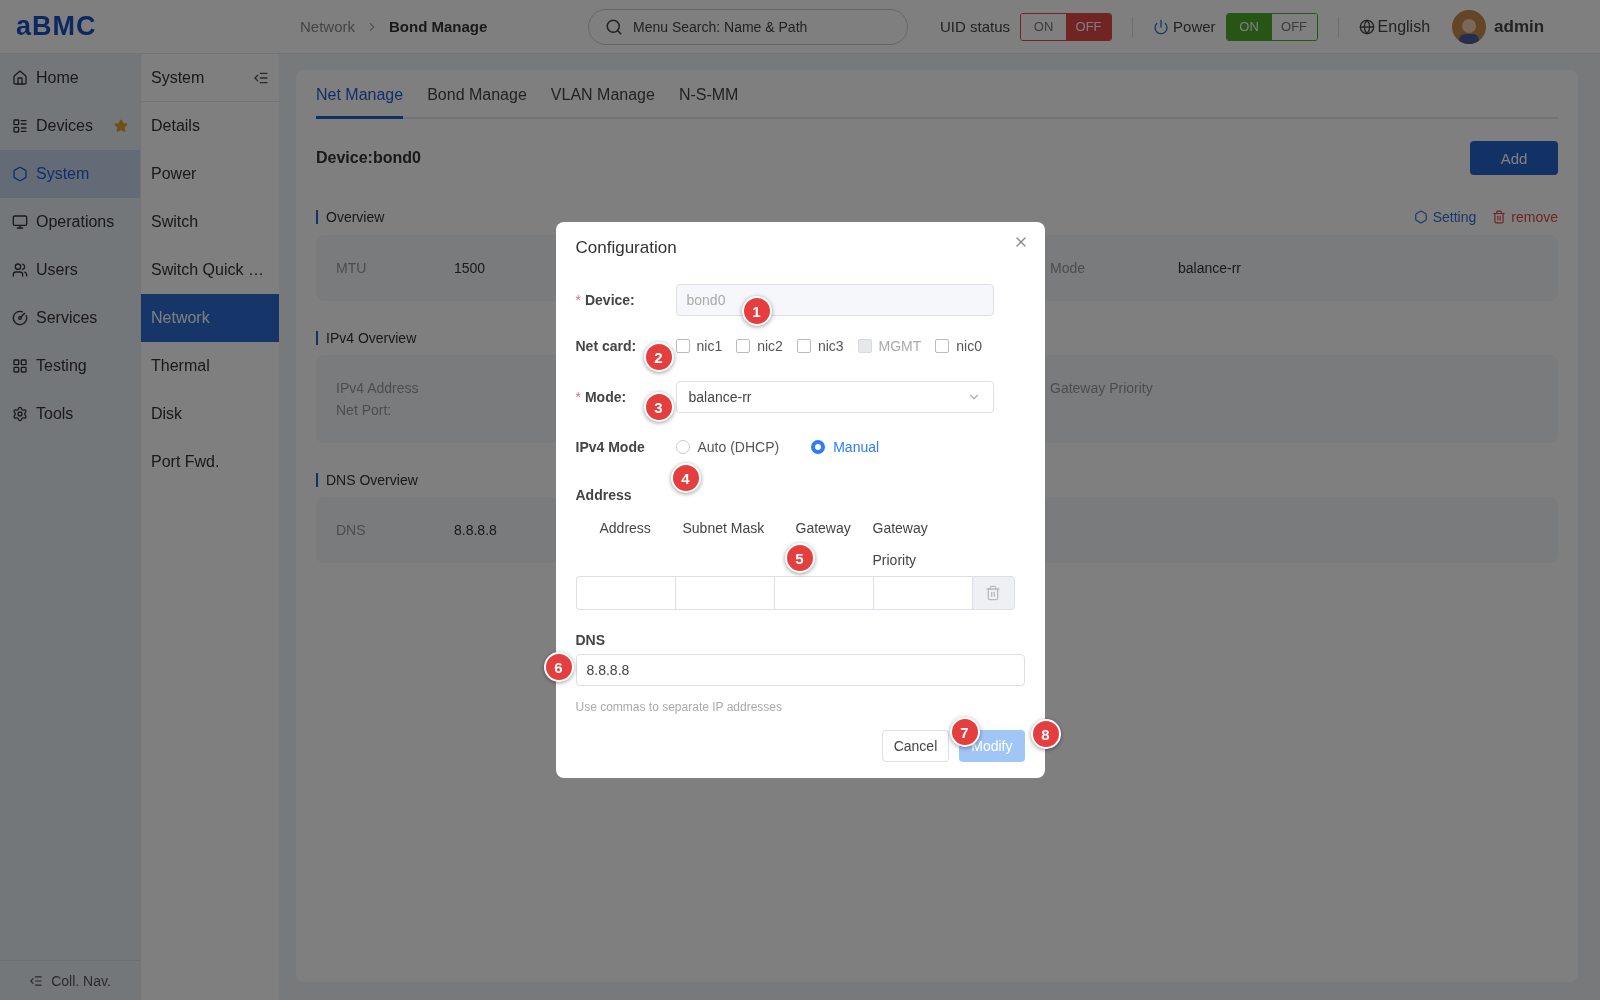 Image resolution: width=1600 pixels, height=1000 pixels. I want to click on cancel-button: Cancel, so click(915, 746).